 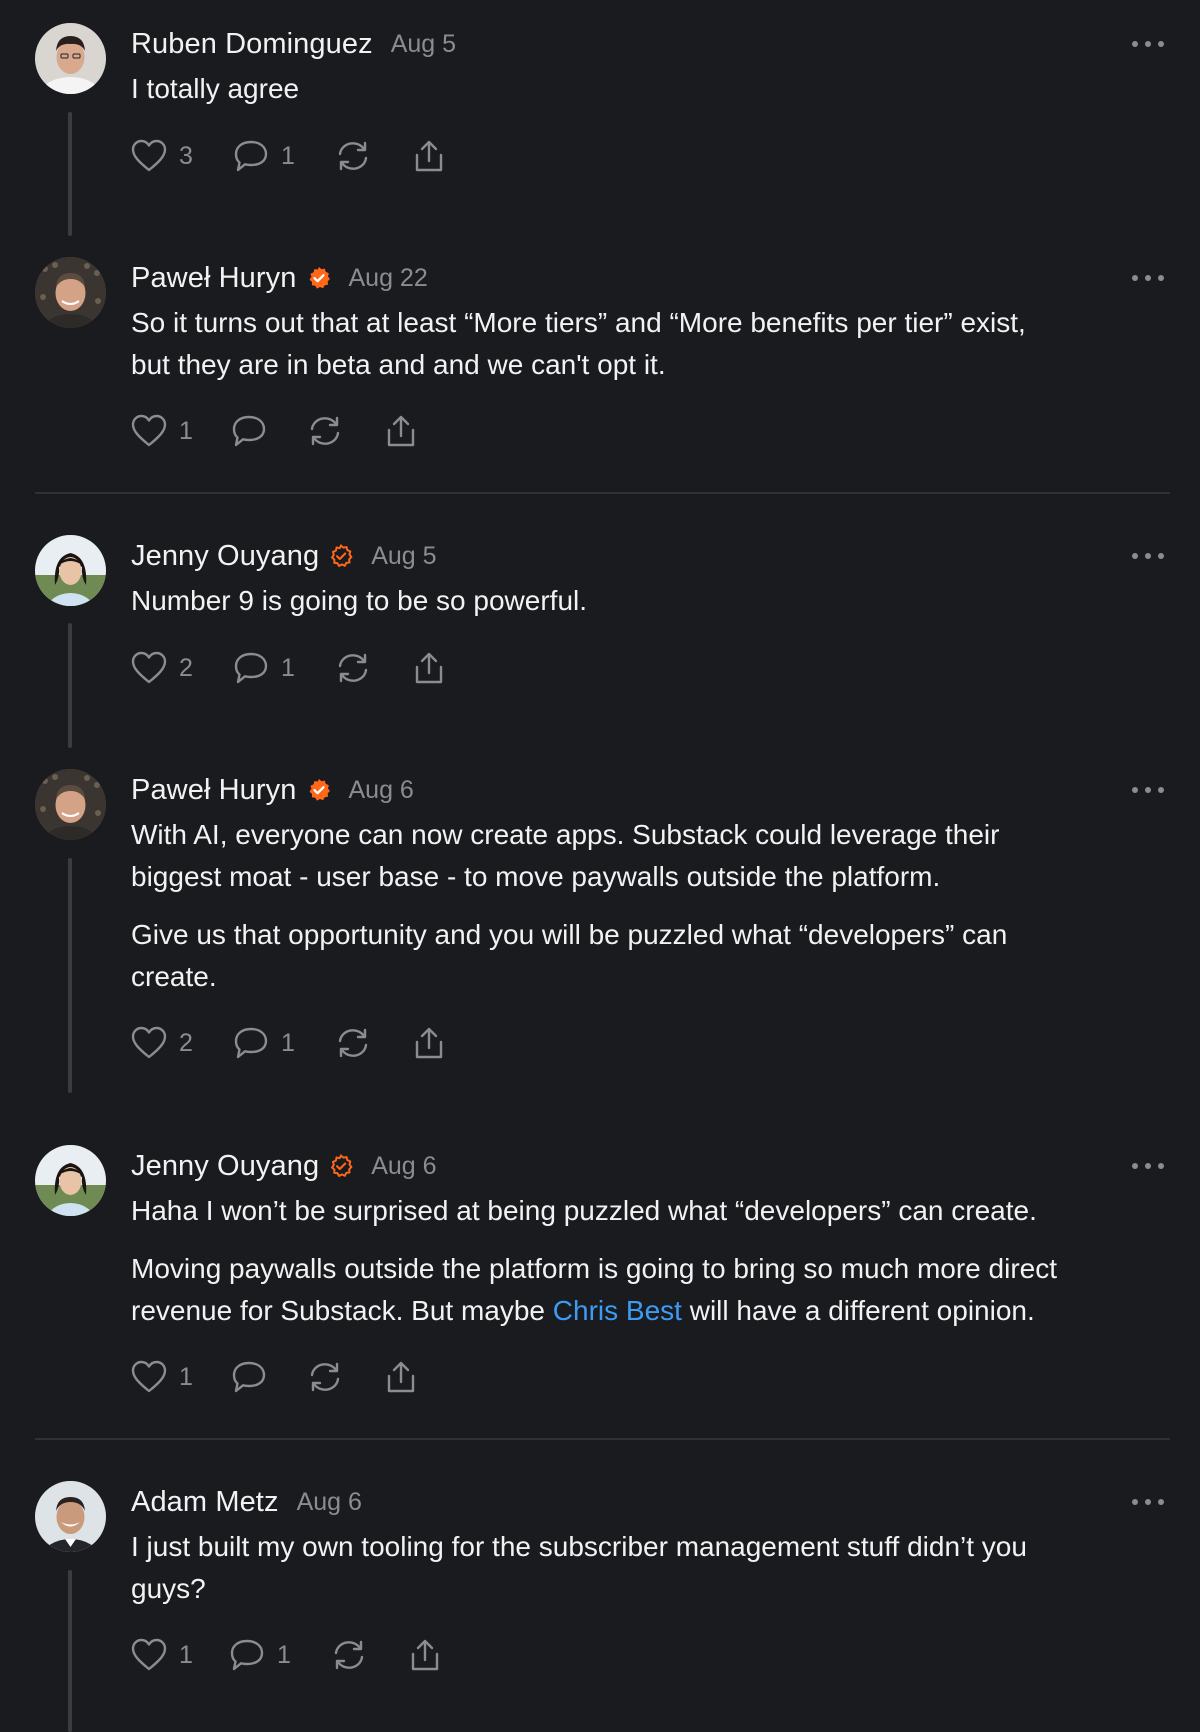 What do you see at coordinates (186, 155) in the screenshot?
I see `like-count: 3` at bounding box center [186, 155].